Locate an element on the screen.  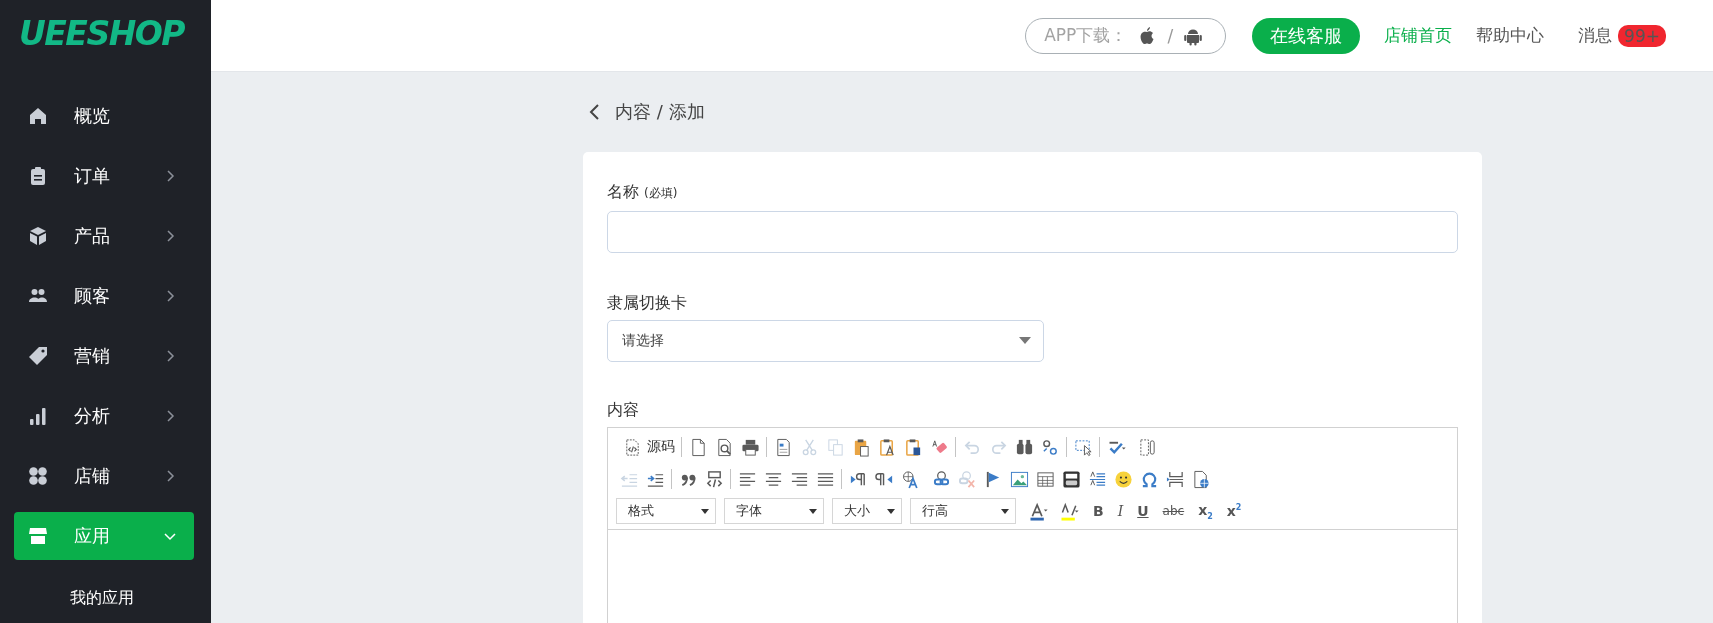
line-spacing-icon is located at coordinates (1097, 479).